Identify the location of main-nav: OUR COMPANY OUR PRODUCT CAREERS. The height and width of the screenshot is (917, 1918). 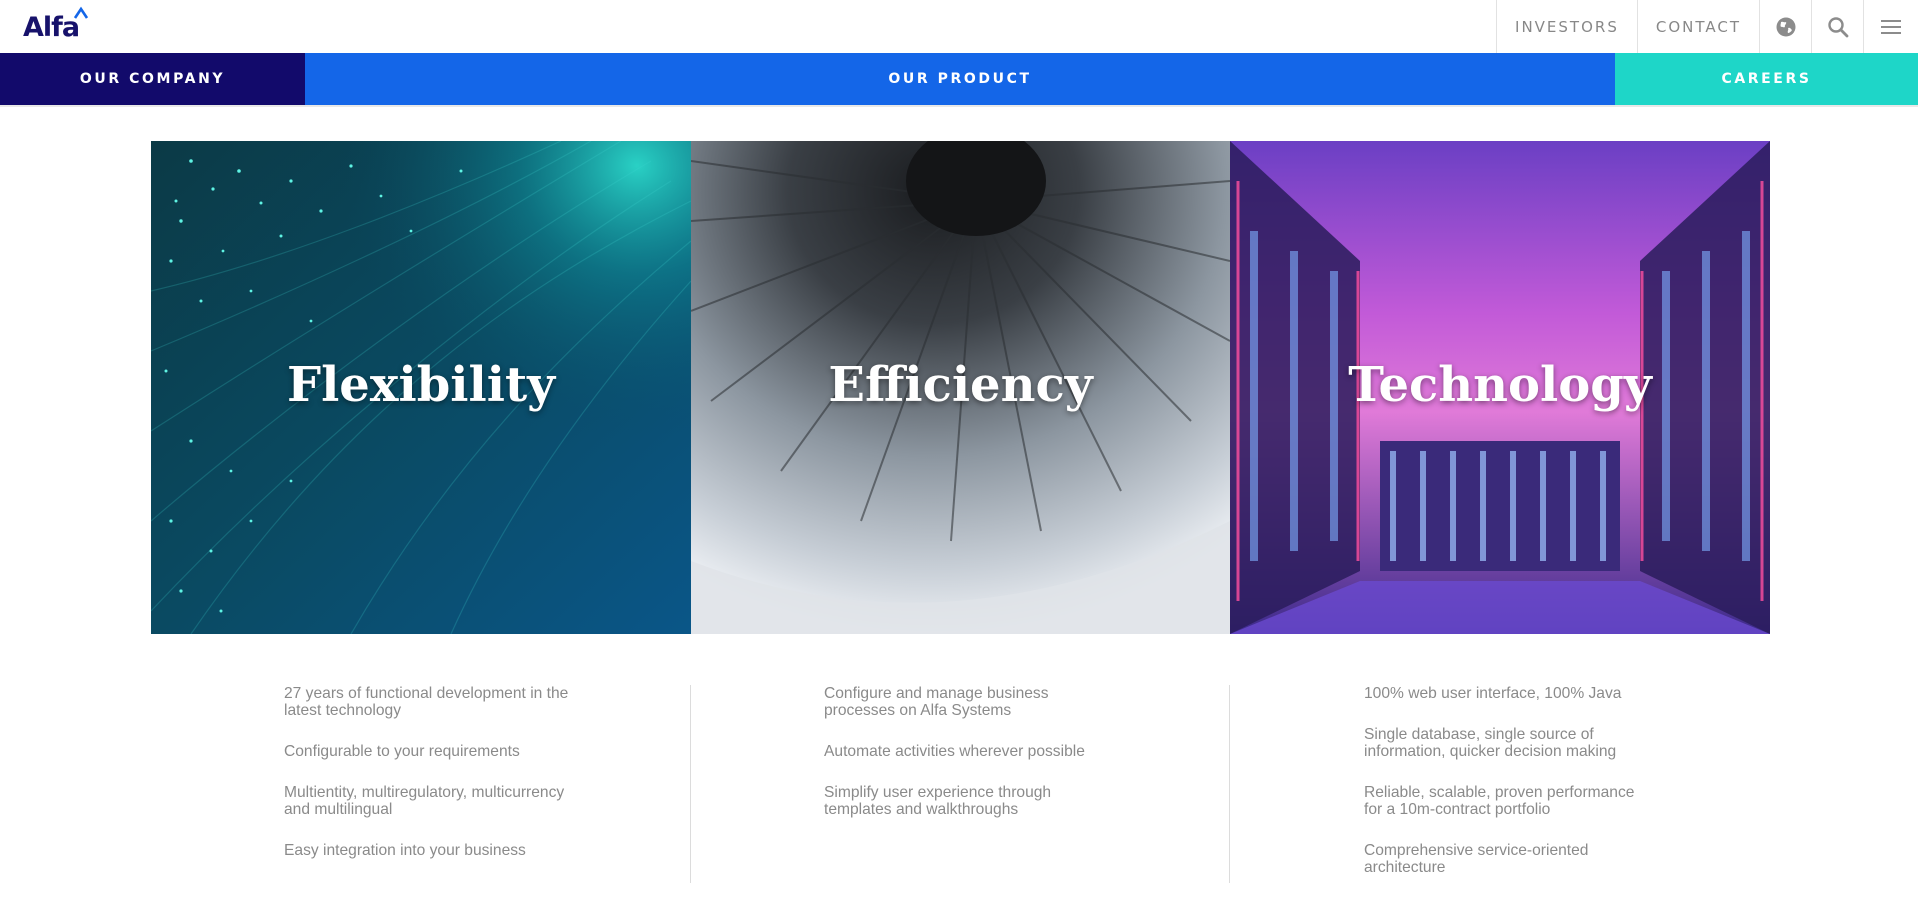
(959, 79).